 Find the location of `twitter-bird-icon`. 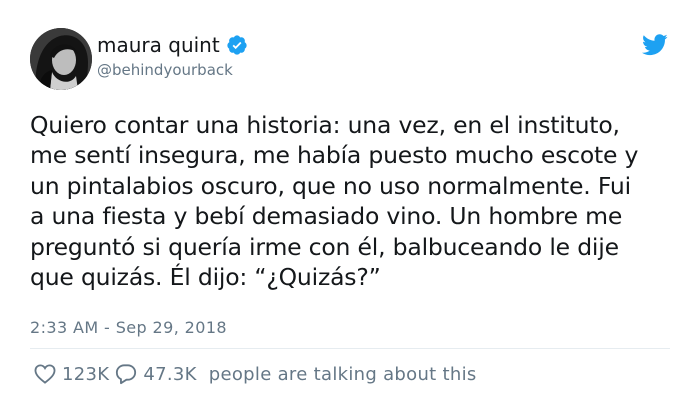

twitter-bird-icon is located at coordinates (655, 45).